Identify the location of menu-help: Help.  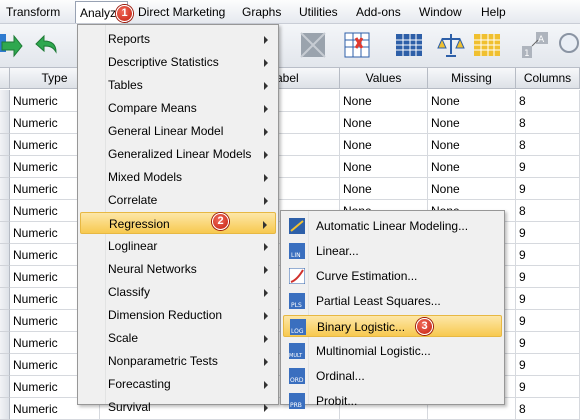
(493, 12).